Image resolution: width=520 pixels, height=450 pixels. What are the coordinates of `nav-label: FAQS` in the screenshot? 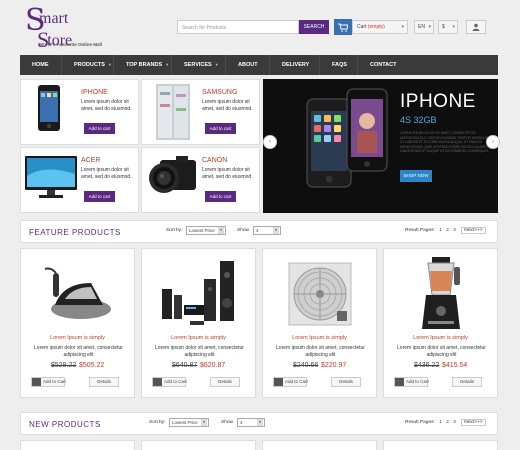 It's located at (339, 65).